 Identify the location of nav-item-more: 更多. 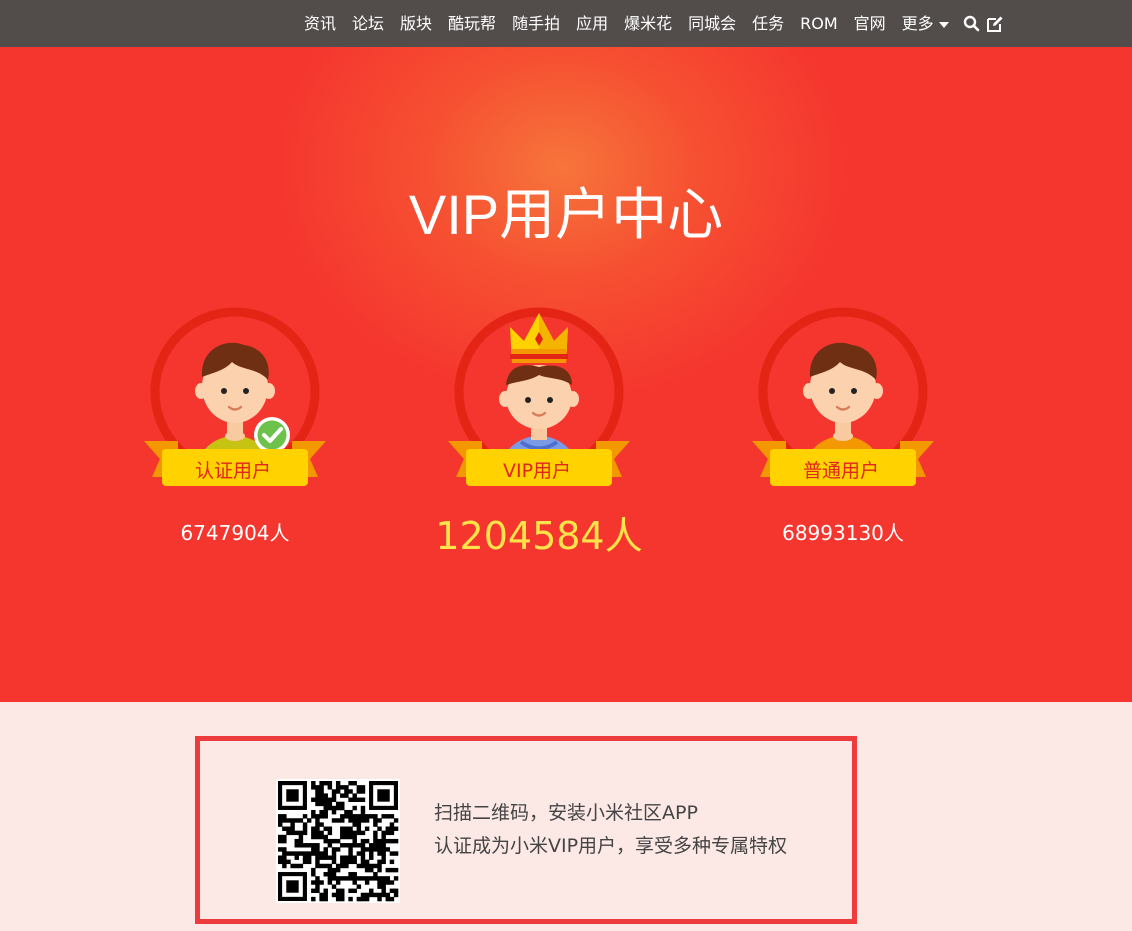
(925, 23).